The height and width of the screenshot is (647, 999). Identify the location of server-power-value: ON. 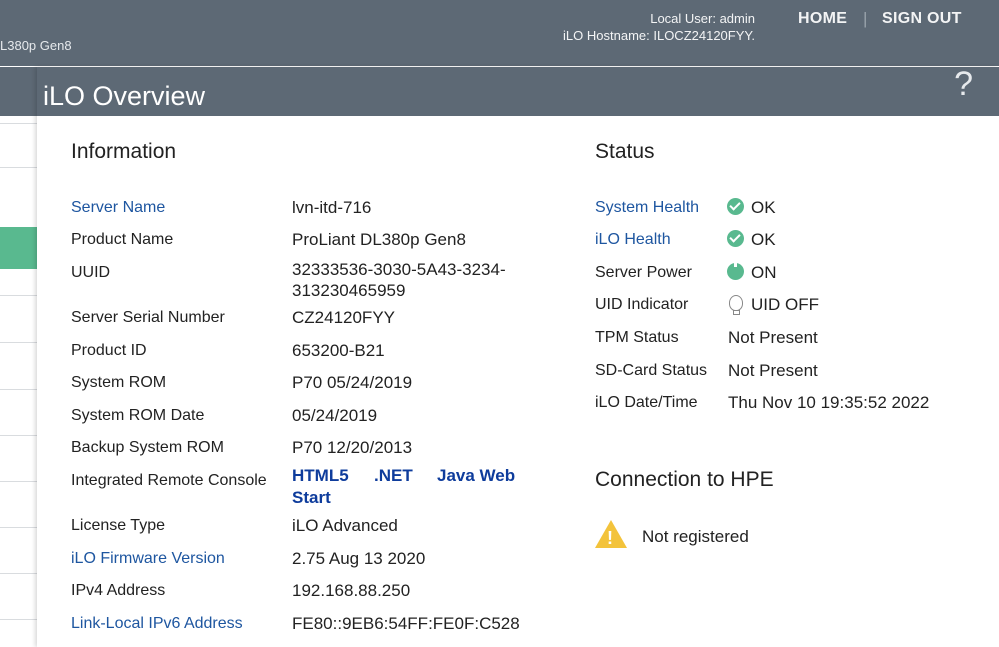
(764, 272).